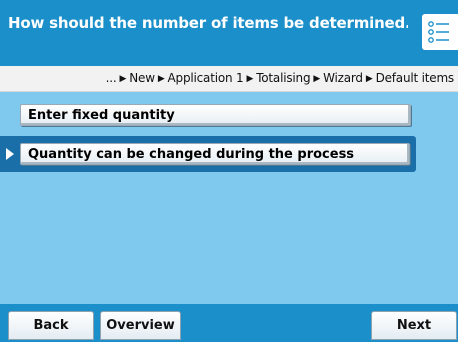  I want to click on breadcrumb-item: Totalising, so click(283, 78).